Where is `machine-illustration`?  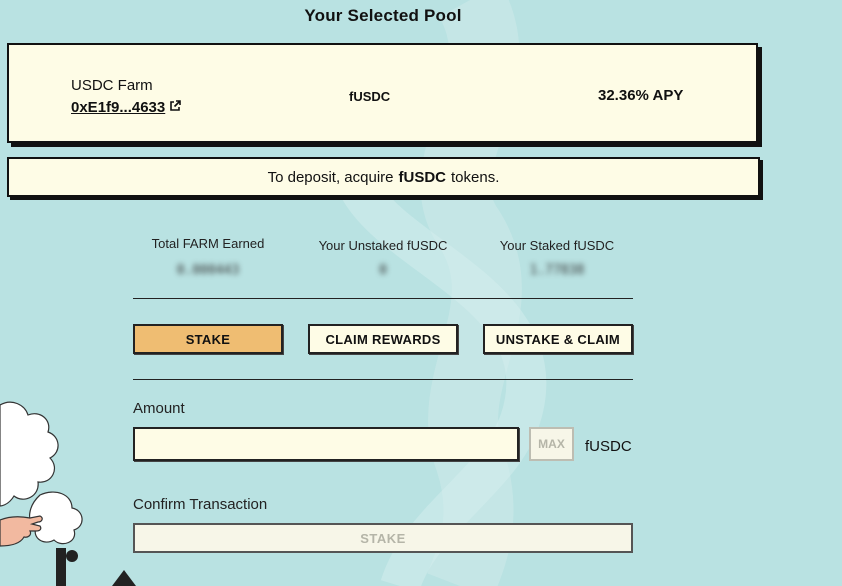 machine-illustration is located at coordinates (96, 567).